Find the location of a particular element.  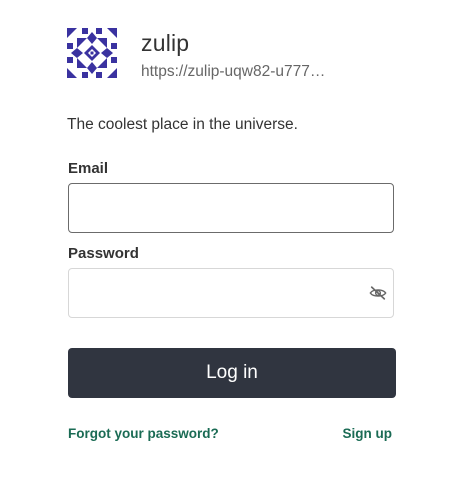

login-button: Log in is located at coordinates (232, 373).